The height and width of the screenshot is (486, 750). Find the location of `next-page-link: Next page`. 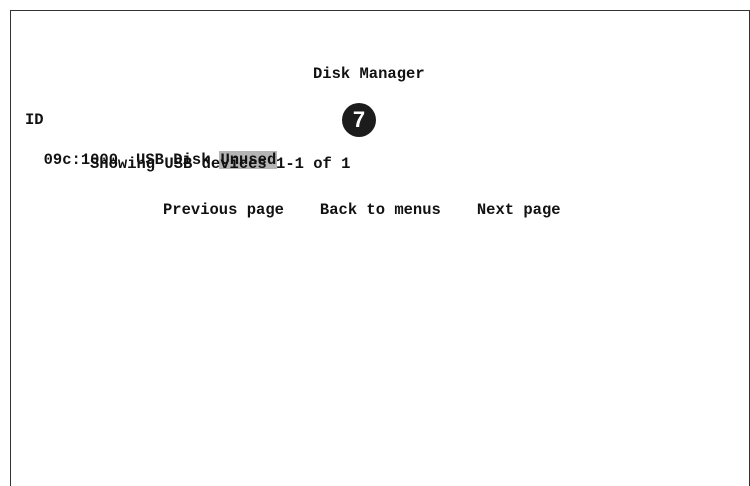

next-page-link: Next page is located at coordinates (519, 210).